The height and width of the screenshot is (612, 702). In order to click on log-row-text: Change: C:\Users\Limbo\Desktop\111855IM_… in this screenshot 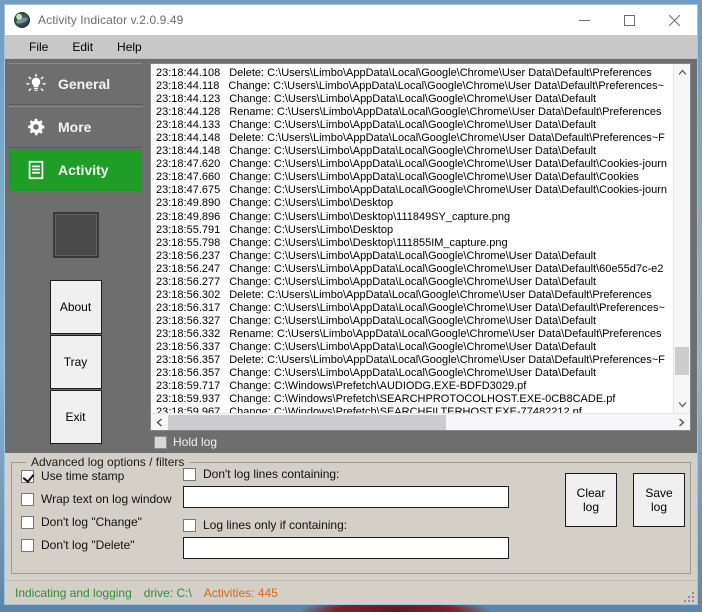, I will do `click(368, 242)`.